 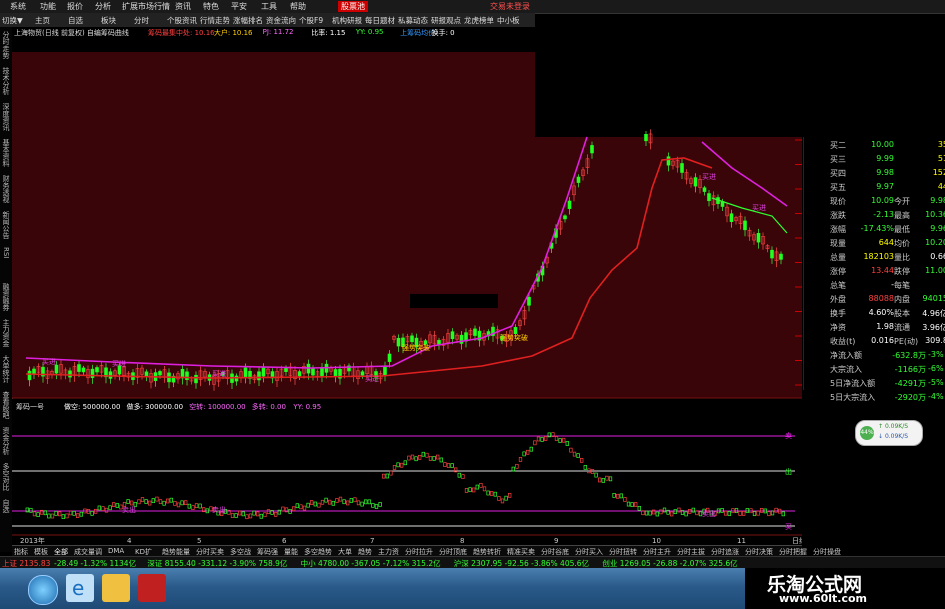 I want to click on flow-row: 5日净流入额 -4291万 -5%, so click(x=875, y=383).